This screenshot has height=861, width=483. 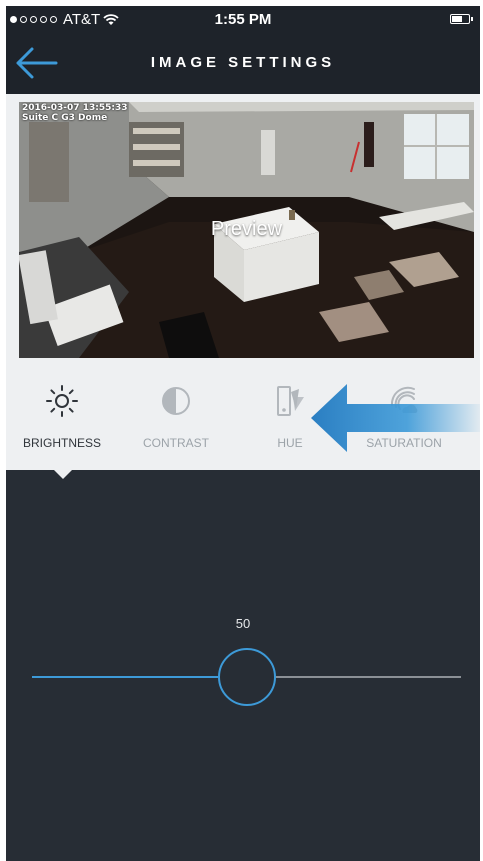 I want to click on settings-tabs: BRIGHTNESS CONTRAST HUE SATURATION, so click(x=243, y=414).